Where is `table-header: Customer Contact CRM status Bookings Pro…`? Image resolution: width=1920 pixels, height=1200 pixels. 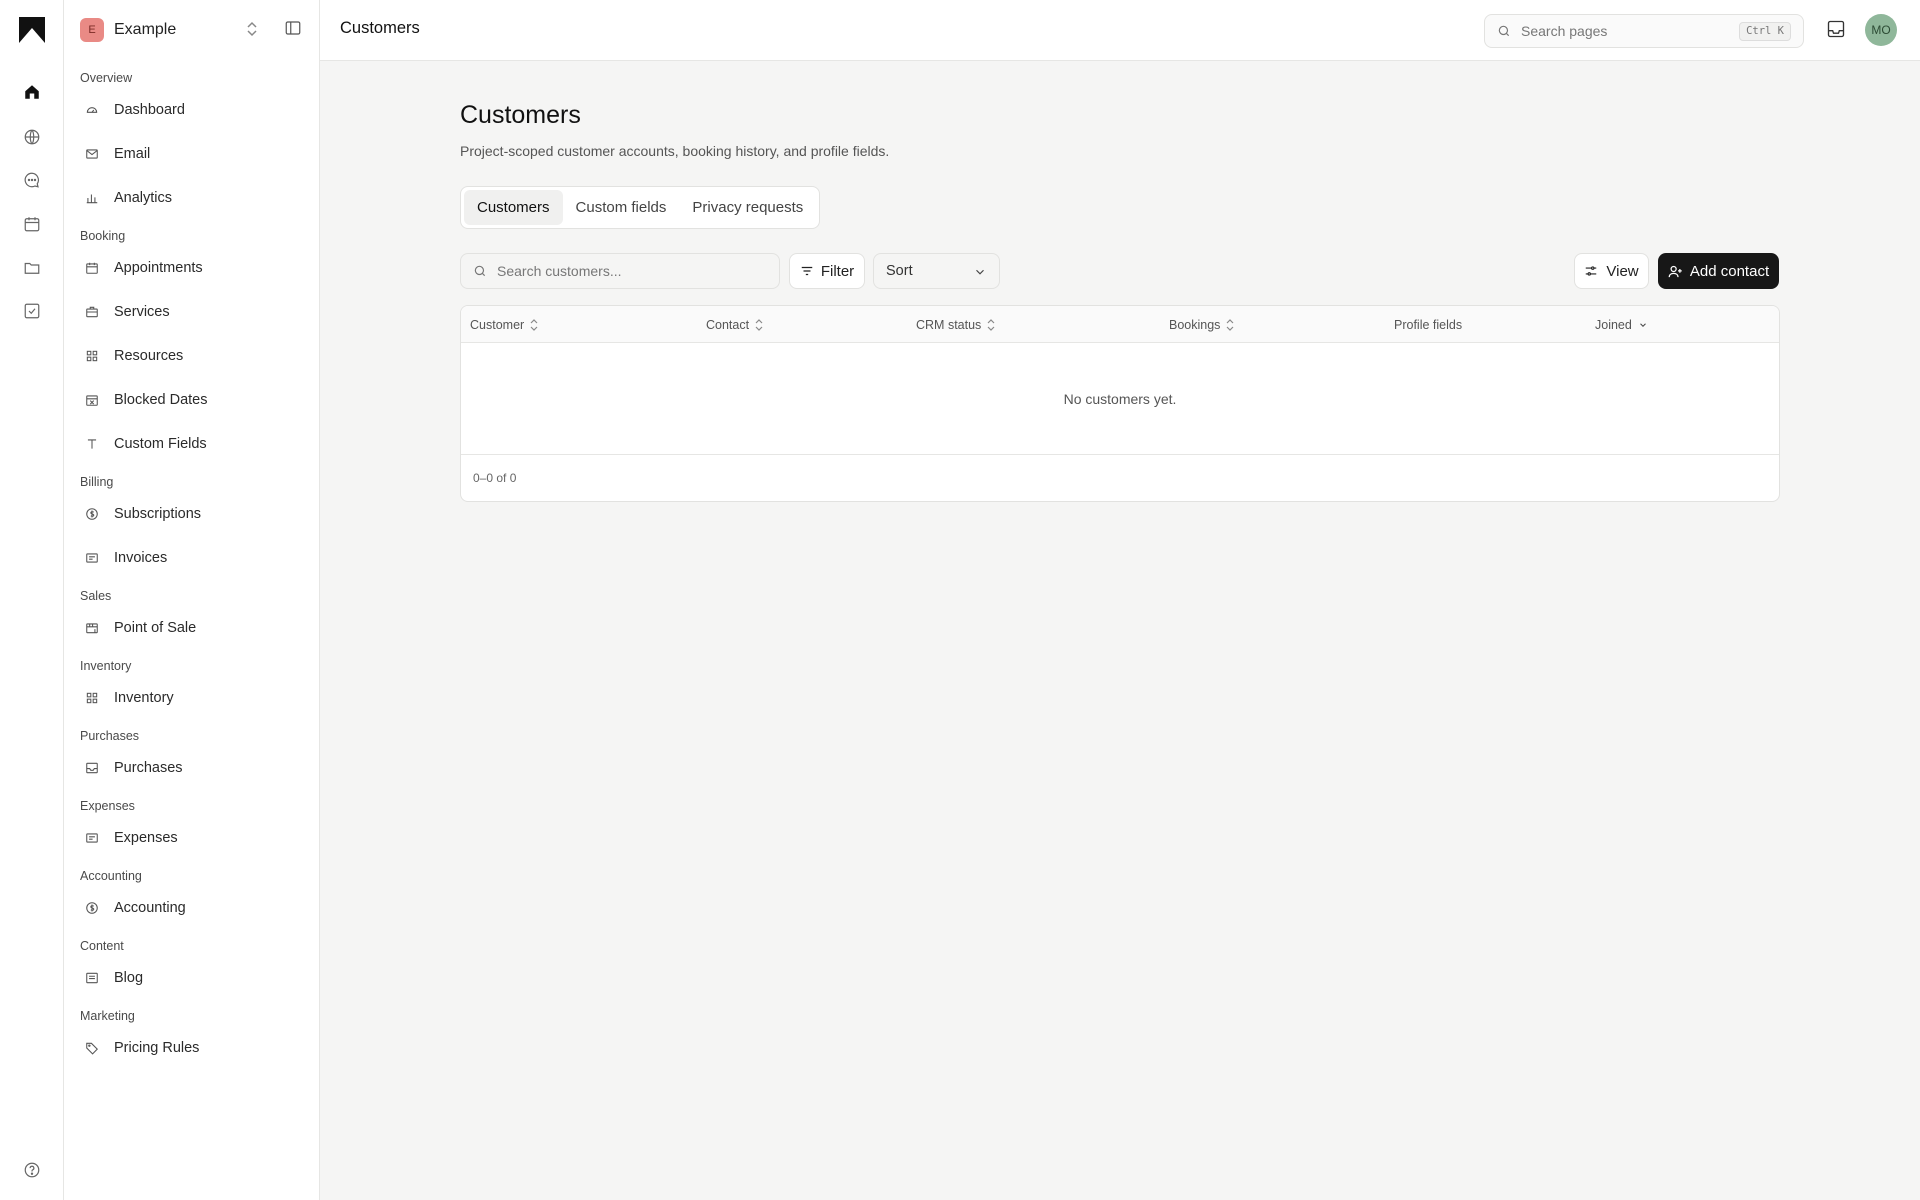 table-header: Customer Contact CRM status Bookings Pro… is located at coordinates (1120, 324).